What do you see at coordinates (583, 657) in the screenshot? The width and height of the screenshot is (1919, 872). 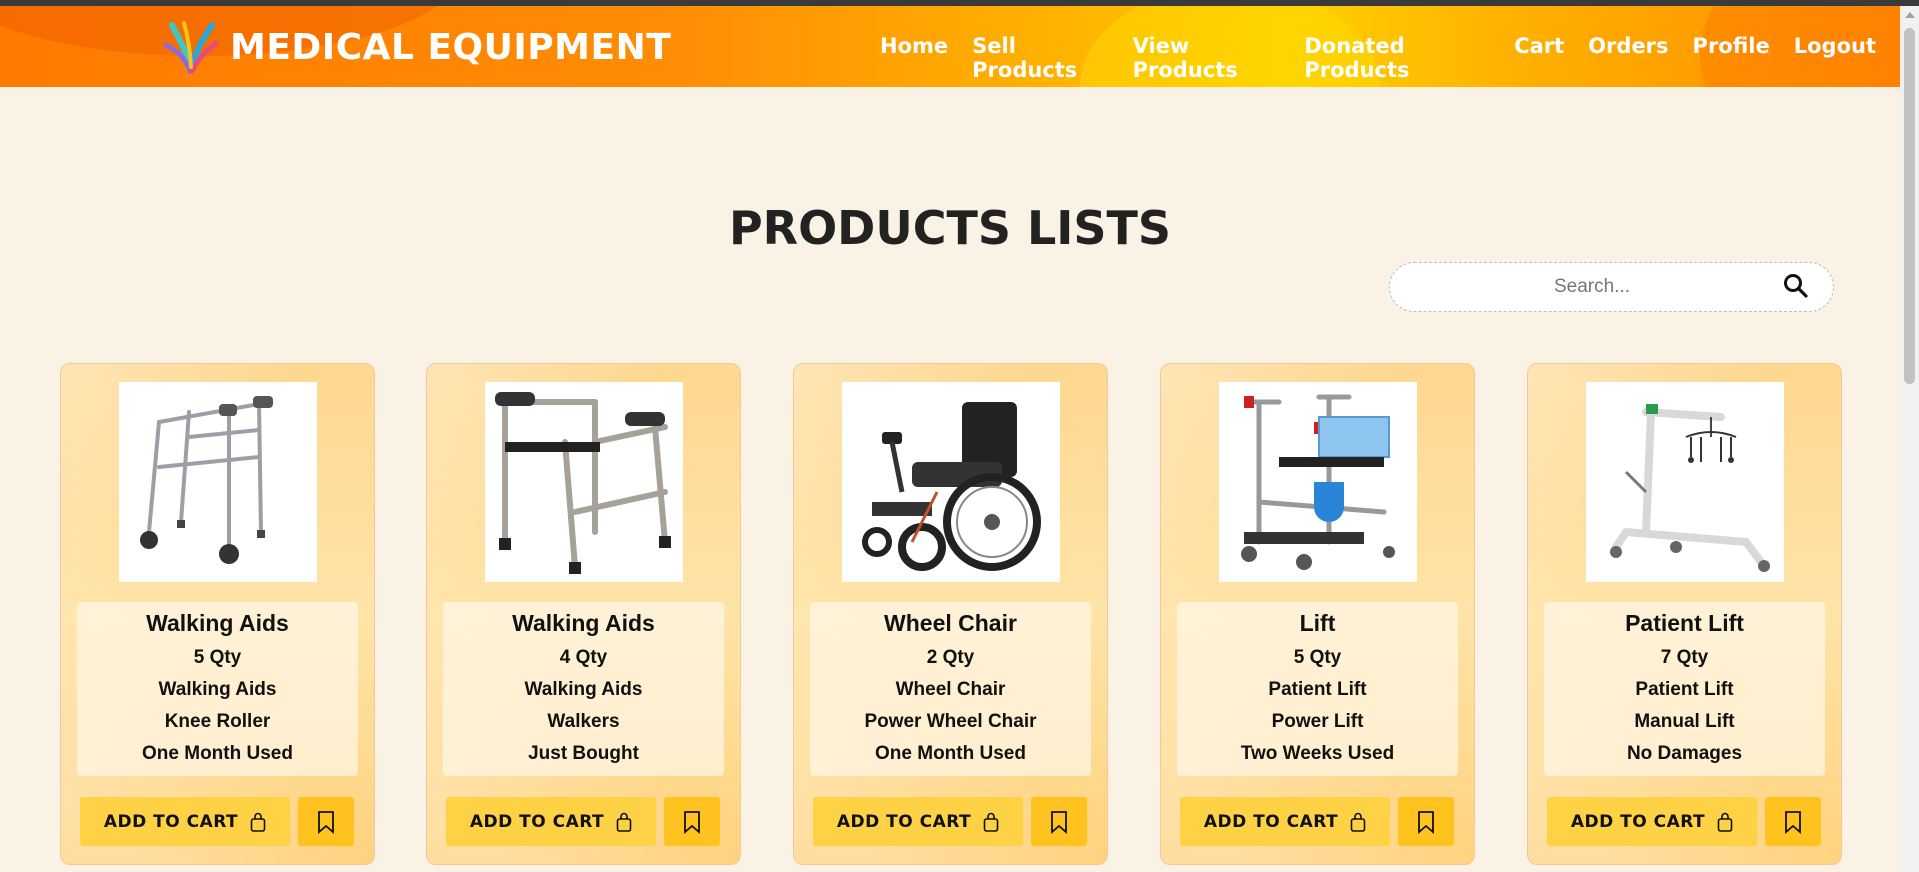 I see `product-qty: 4 Qty` at bounding box center [583, 657].